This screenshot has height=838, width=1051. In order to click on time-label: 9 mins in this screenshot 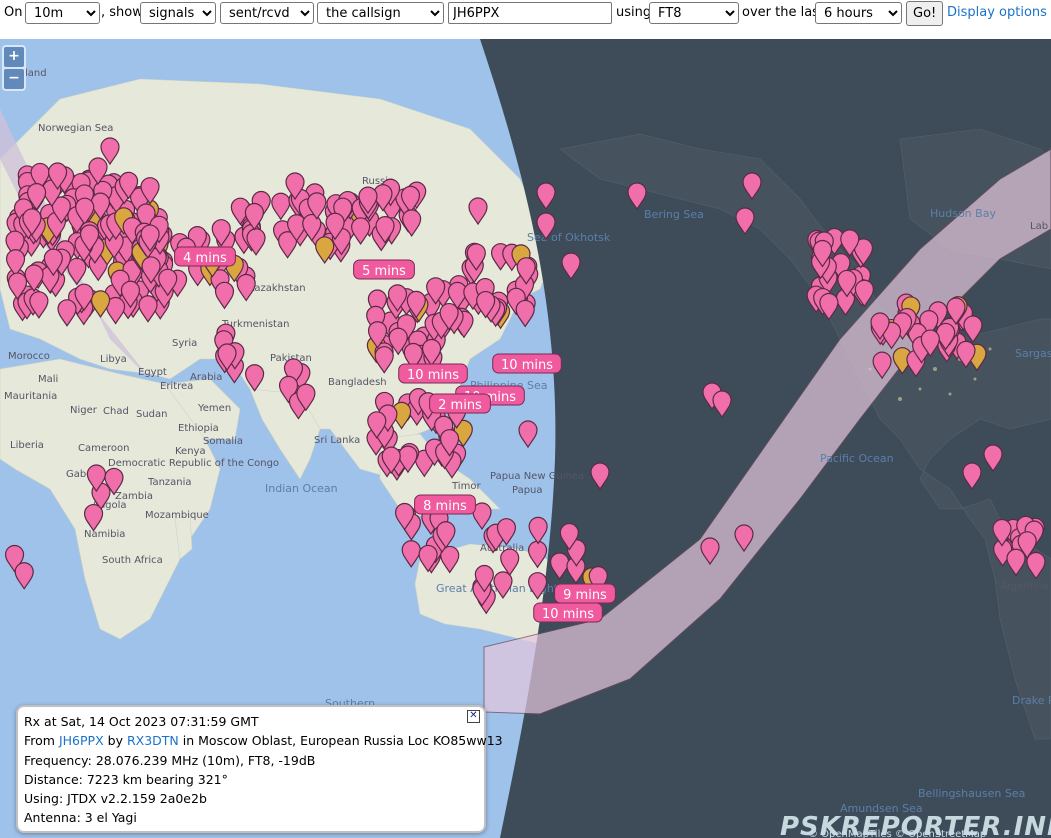, I will do `click(585, 593)`.